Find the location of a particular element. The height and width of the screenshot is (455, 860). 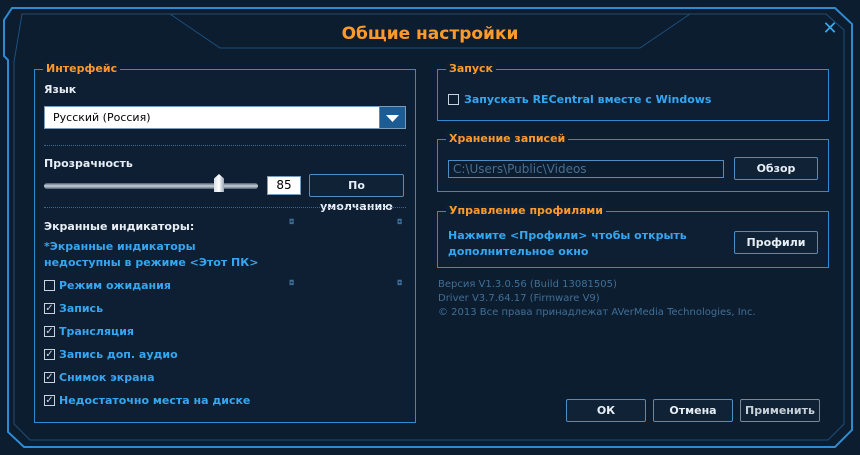

cancel-button: Отмена is located at coordinates (693, 410).